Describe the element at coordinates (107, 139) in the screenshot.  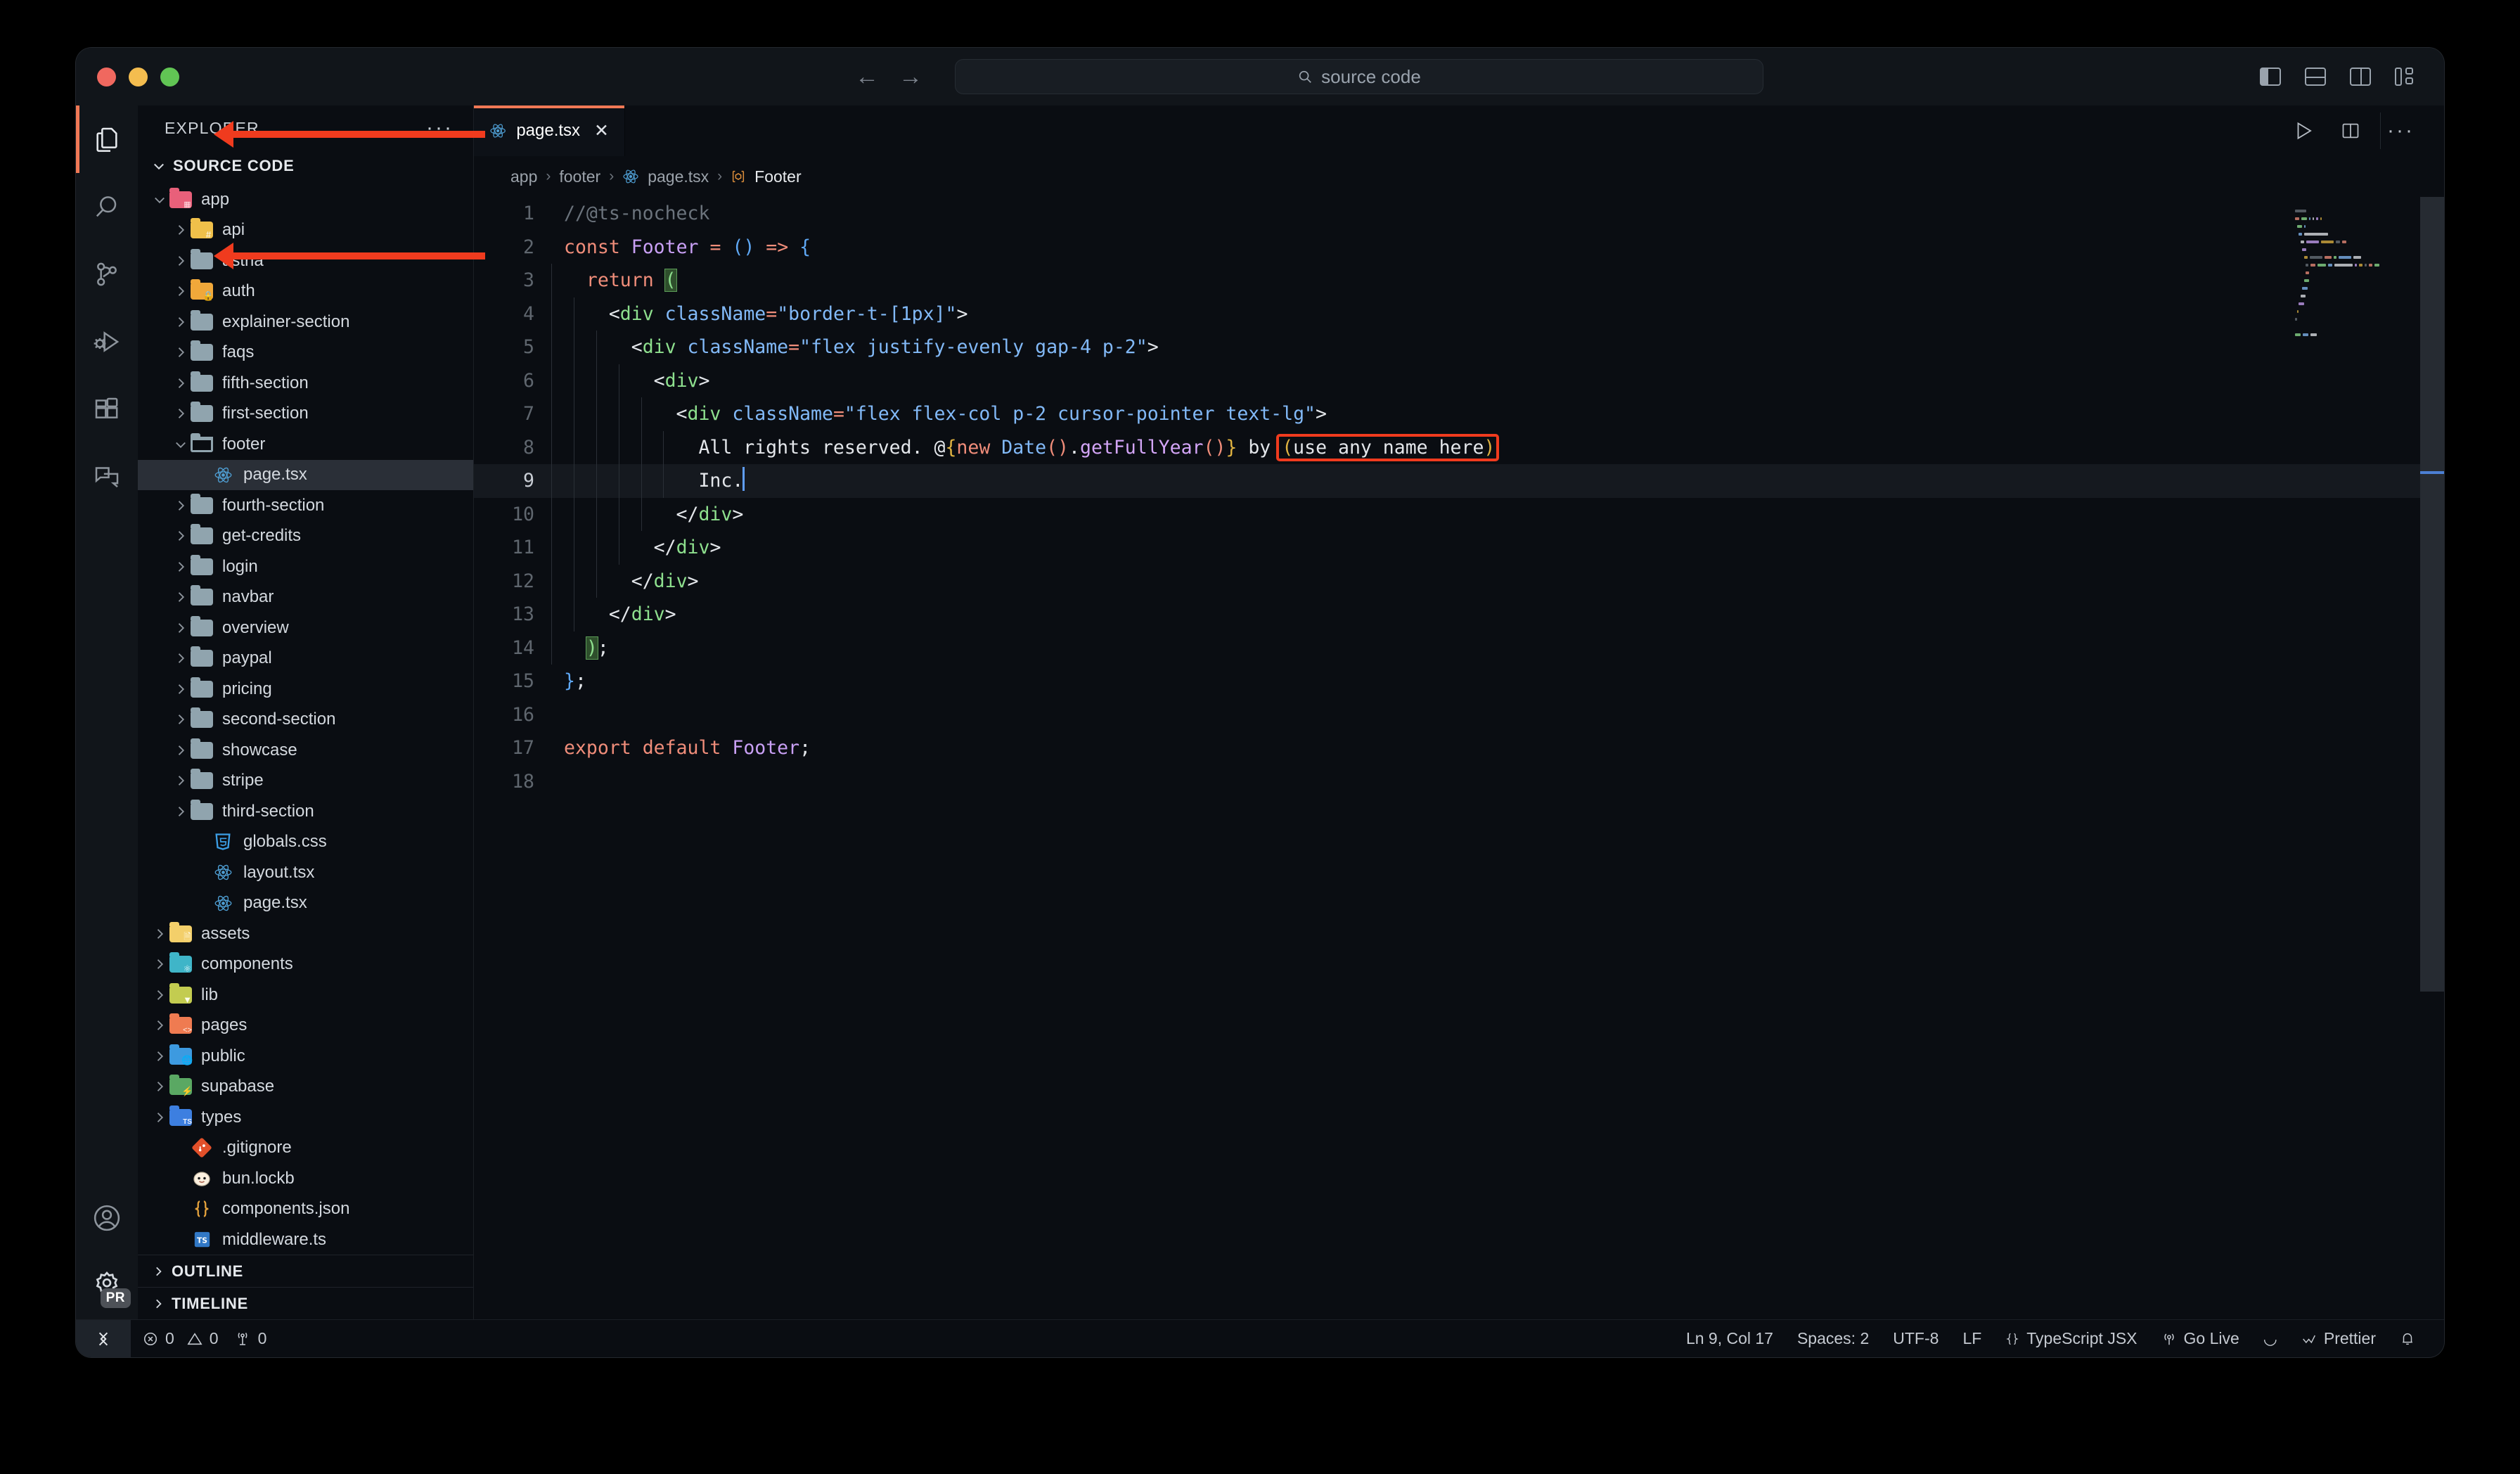
I see `sidebar-item-explorer` at that location.